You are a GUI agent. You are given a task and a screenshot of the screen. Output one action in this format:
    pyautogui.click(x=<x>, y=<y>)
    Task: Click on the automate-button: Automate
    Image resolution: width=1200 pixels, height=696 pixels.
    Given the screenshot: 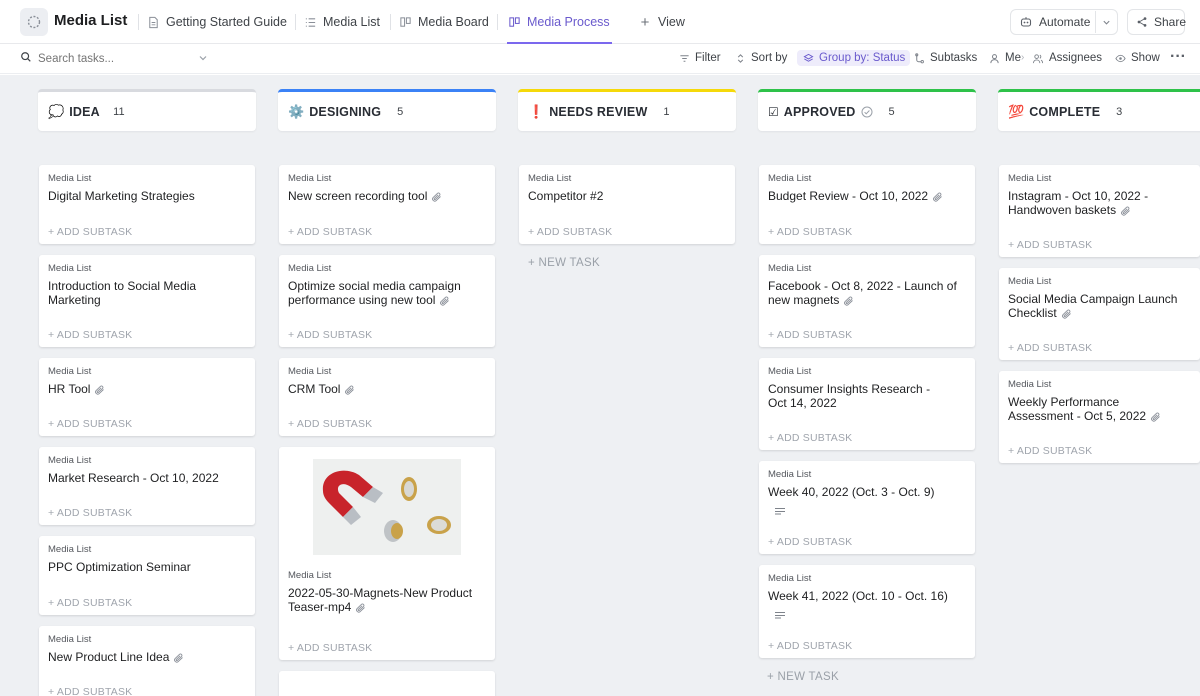 What is the action you would take?
    pyautogui.click(x=1064, y=22)
    